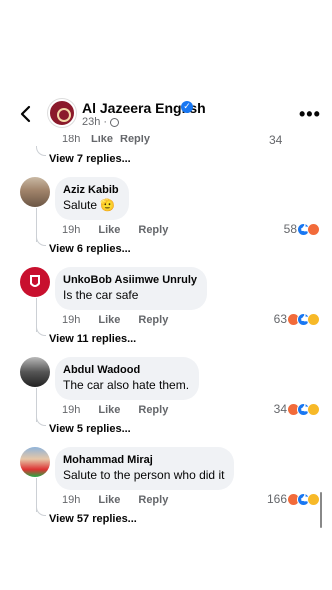 This screenshot has height=590, width=332. I want to click on angry-reaction-icon, so click(313, 229).